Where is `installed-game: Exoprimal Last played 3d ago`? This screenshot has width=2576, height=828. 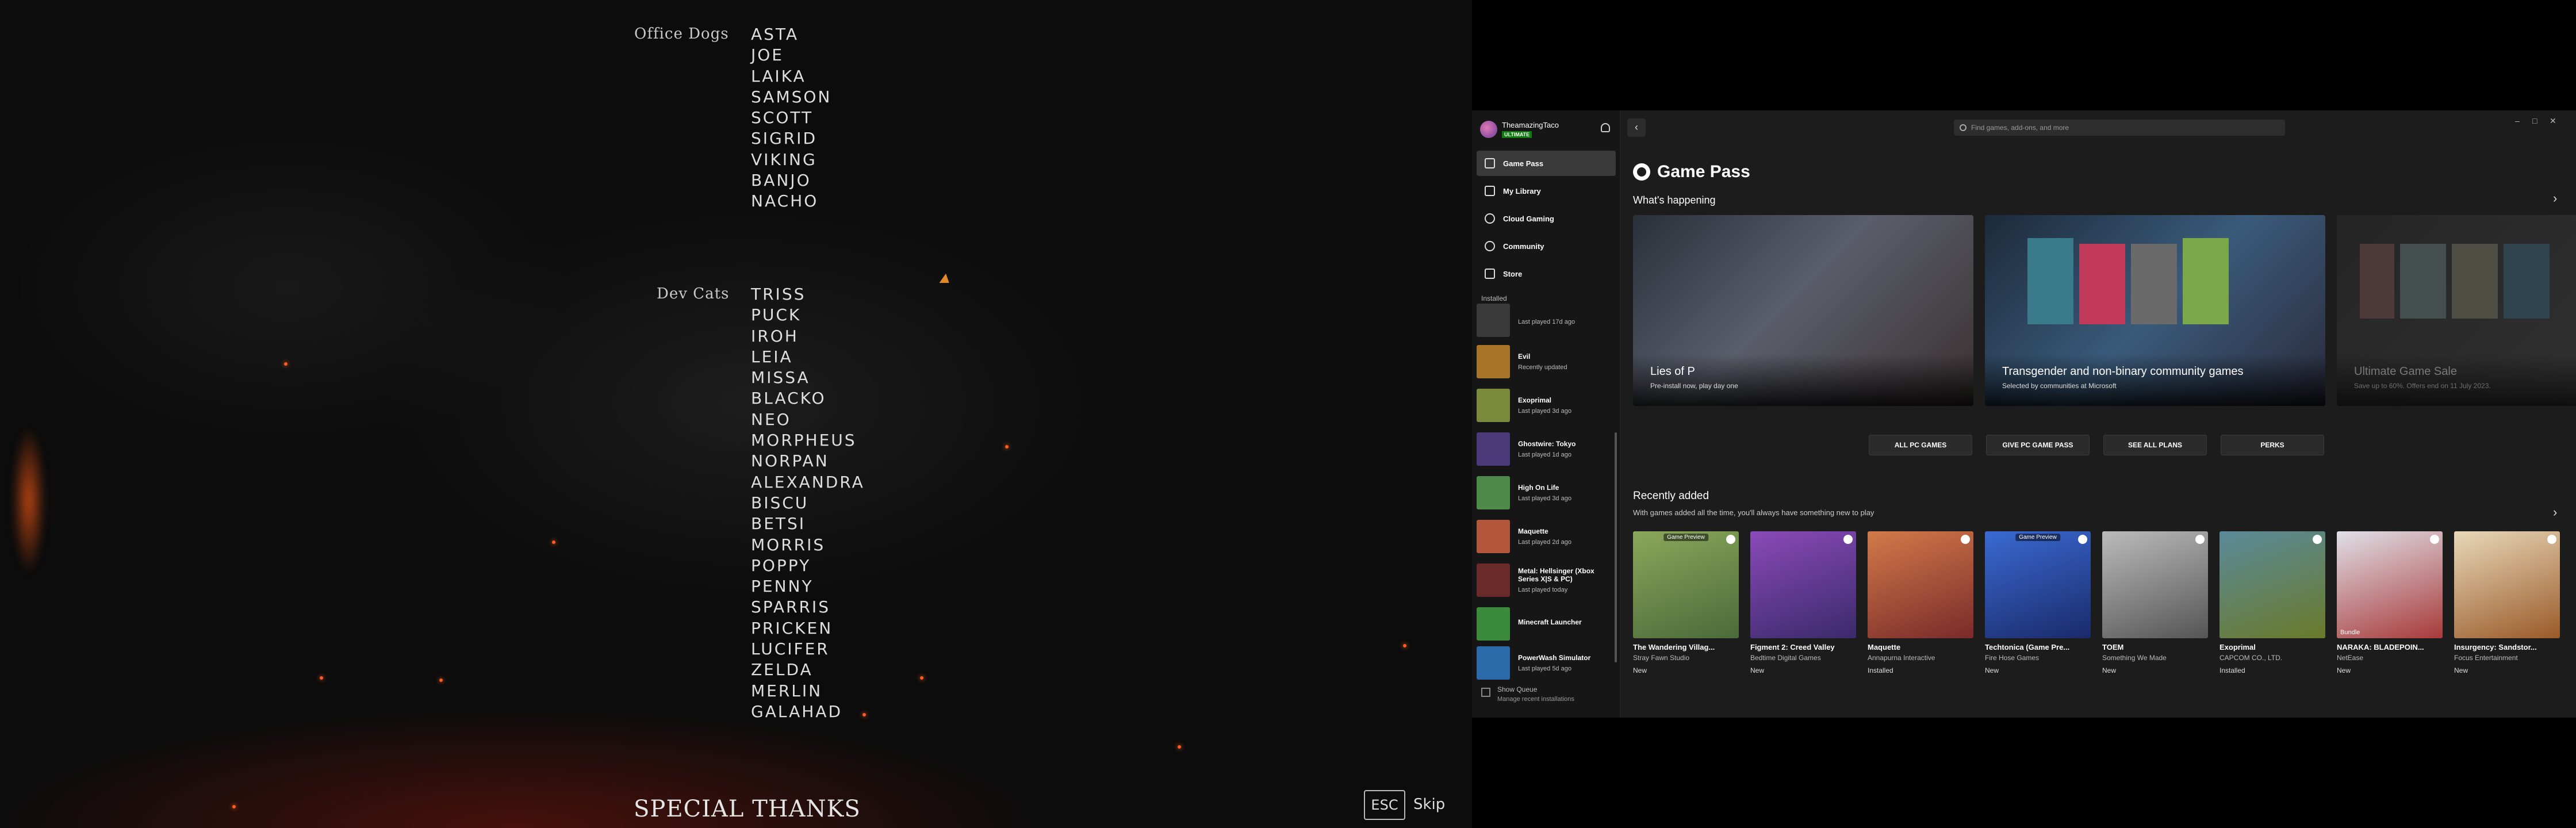
installed-game: Exoprimal Last played 3d ago is located at coordinates (1544, 405).